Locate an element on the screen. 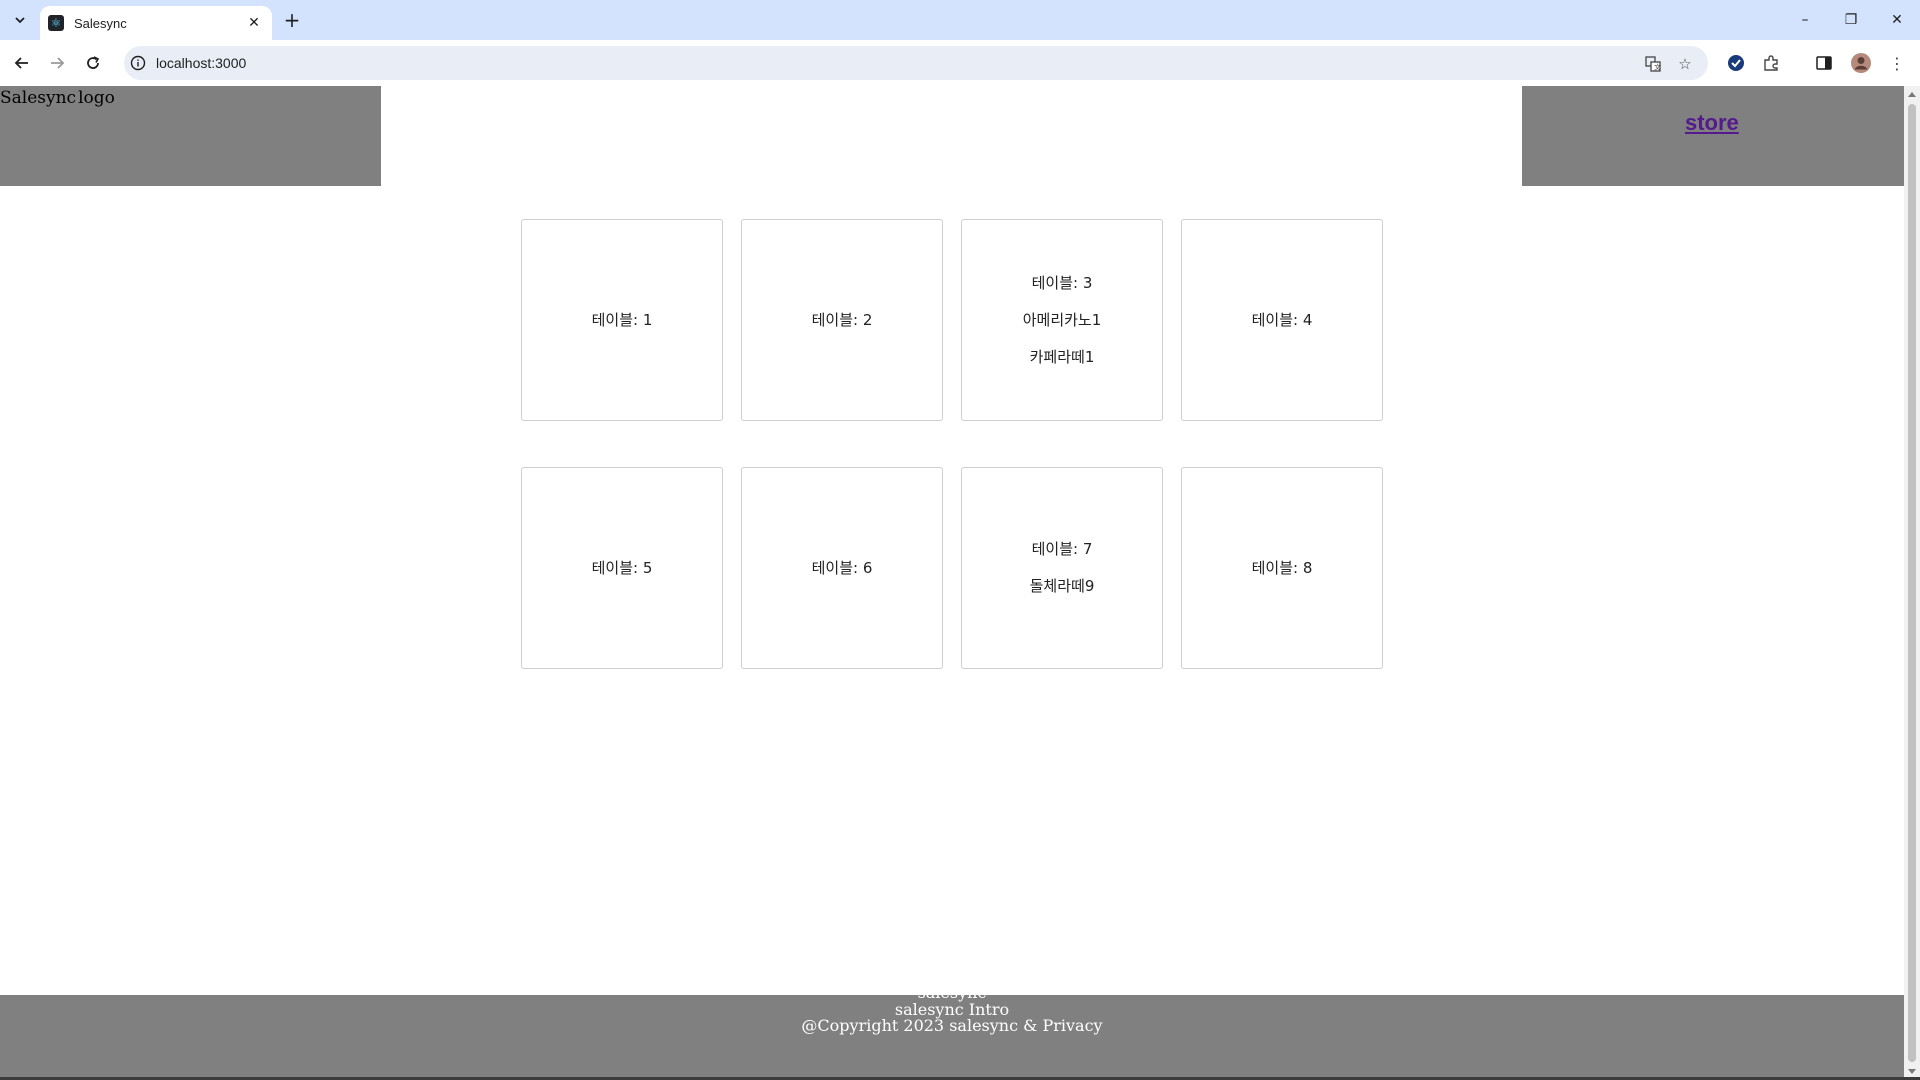  table-card: 테이블: 8 is located at coordinates (1282, 568).